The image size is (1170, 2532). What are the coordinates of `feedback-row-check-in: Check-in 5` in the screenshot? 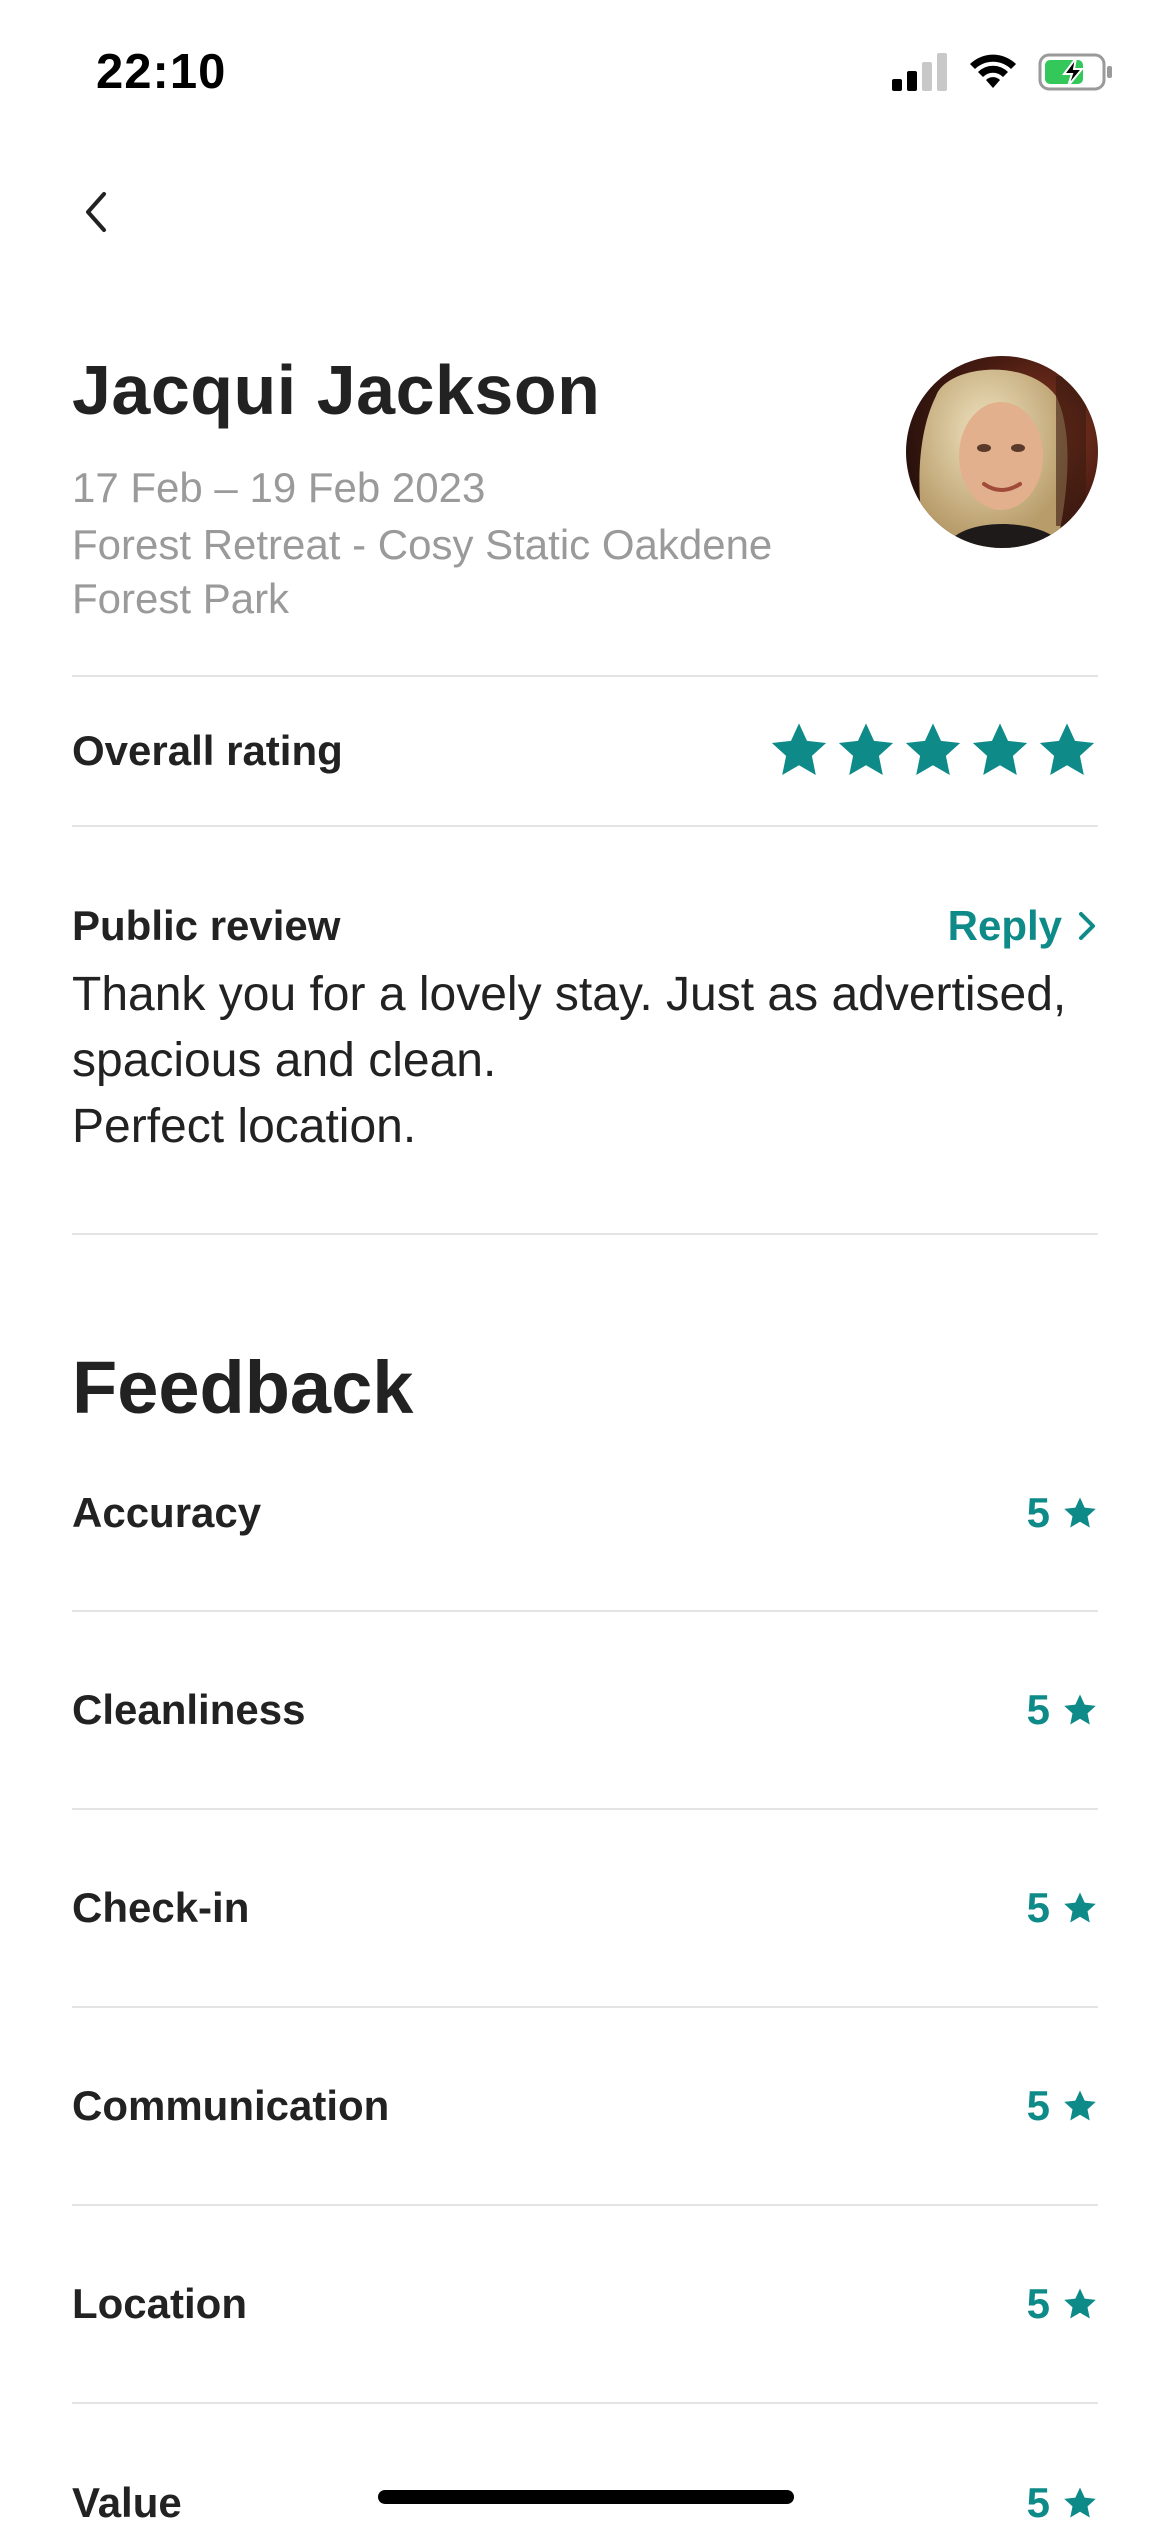 It's located at (585, 1909).